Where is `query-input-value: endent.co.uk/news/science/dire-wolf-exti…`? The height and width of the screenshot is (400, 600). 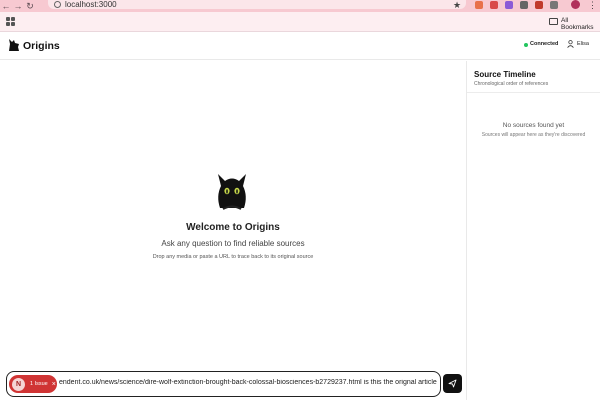
query-input-value: endent.co.uk/news/science/dire-wolf-exti… is located at coordinates (249, 382).